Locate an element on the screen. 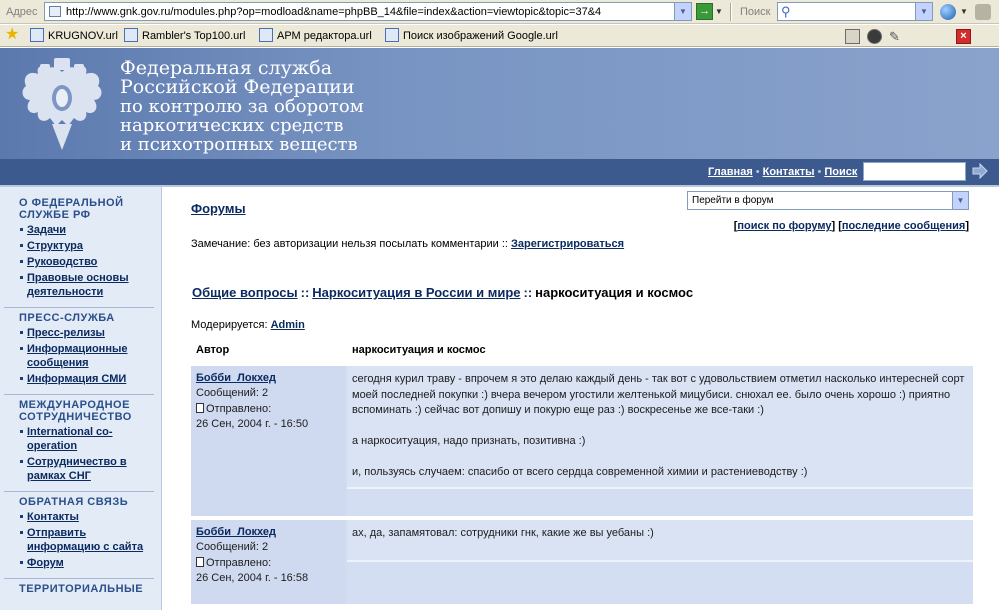  nav-home: Главная is located at coordinates (730, 172).